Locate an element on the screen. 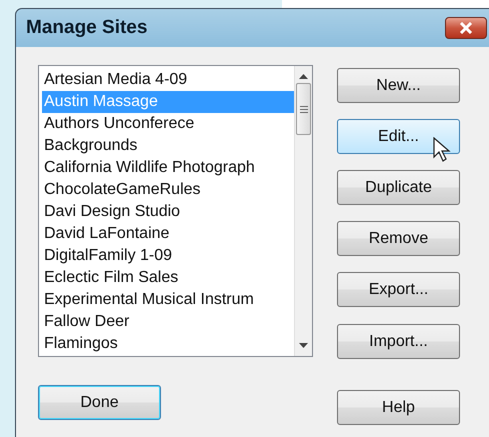  grip-icon is located at coordinates (304, 109).